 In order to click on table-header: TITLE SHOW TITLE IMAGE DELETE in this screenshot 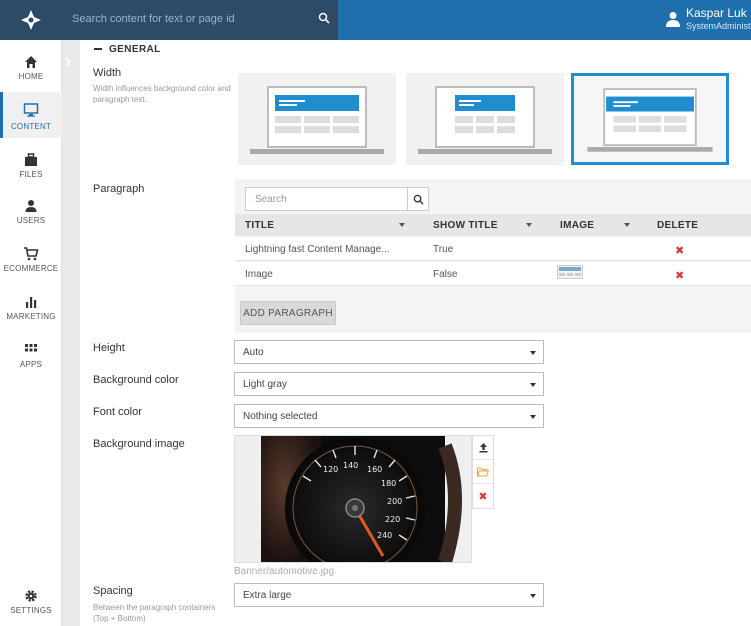, I will do `click(493, 225)`.